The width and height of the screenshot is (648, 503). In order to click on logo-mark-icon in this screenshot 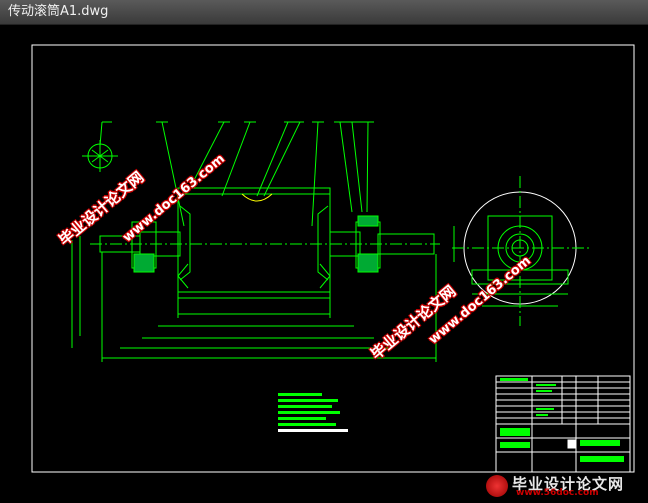, I will do `click(497, 486)`.